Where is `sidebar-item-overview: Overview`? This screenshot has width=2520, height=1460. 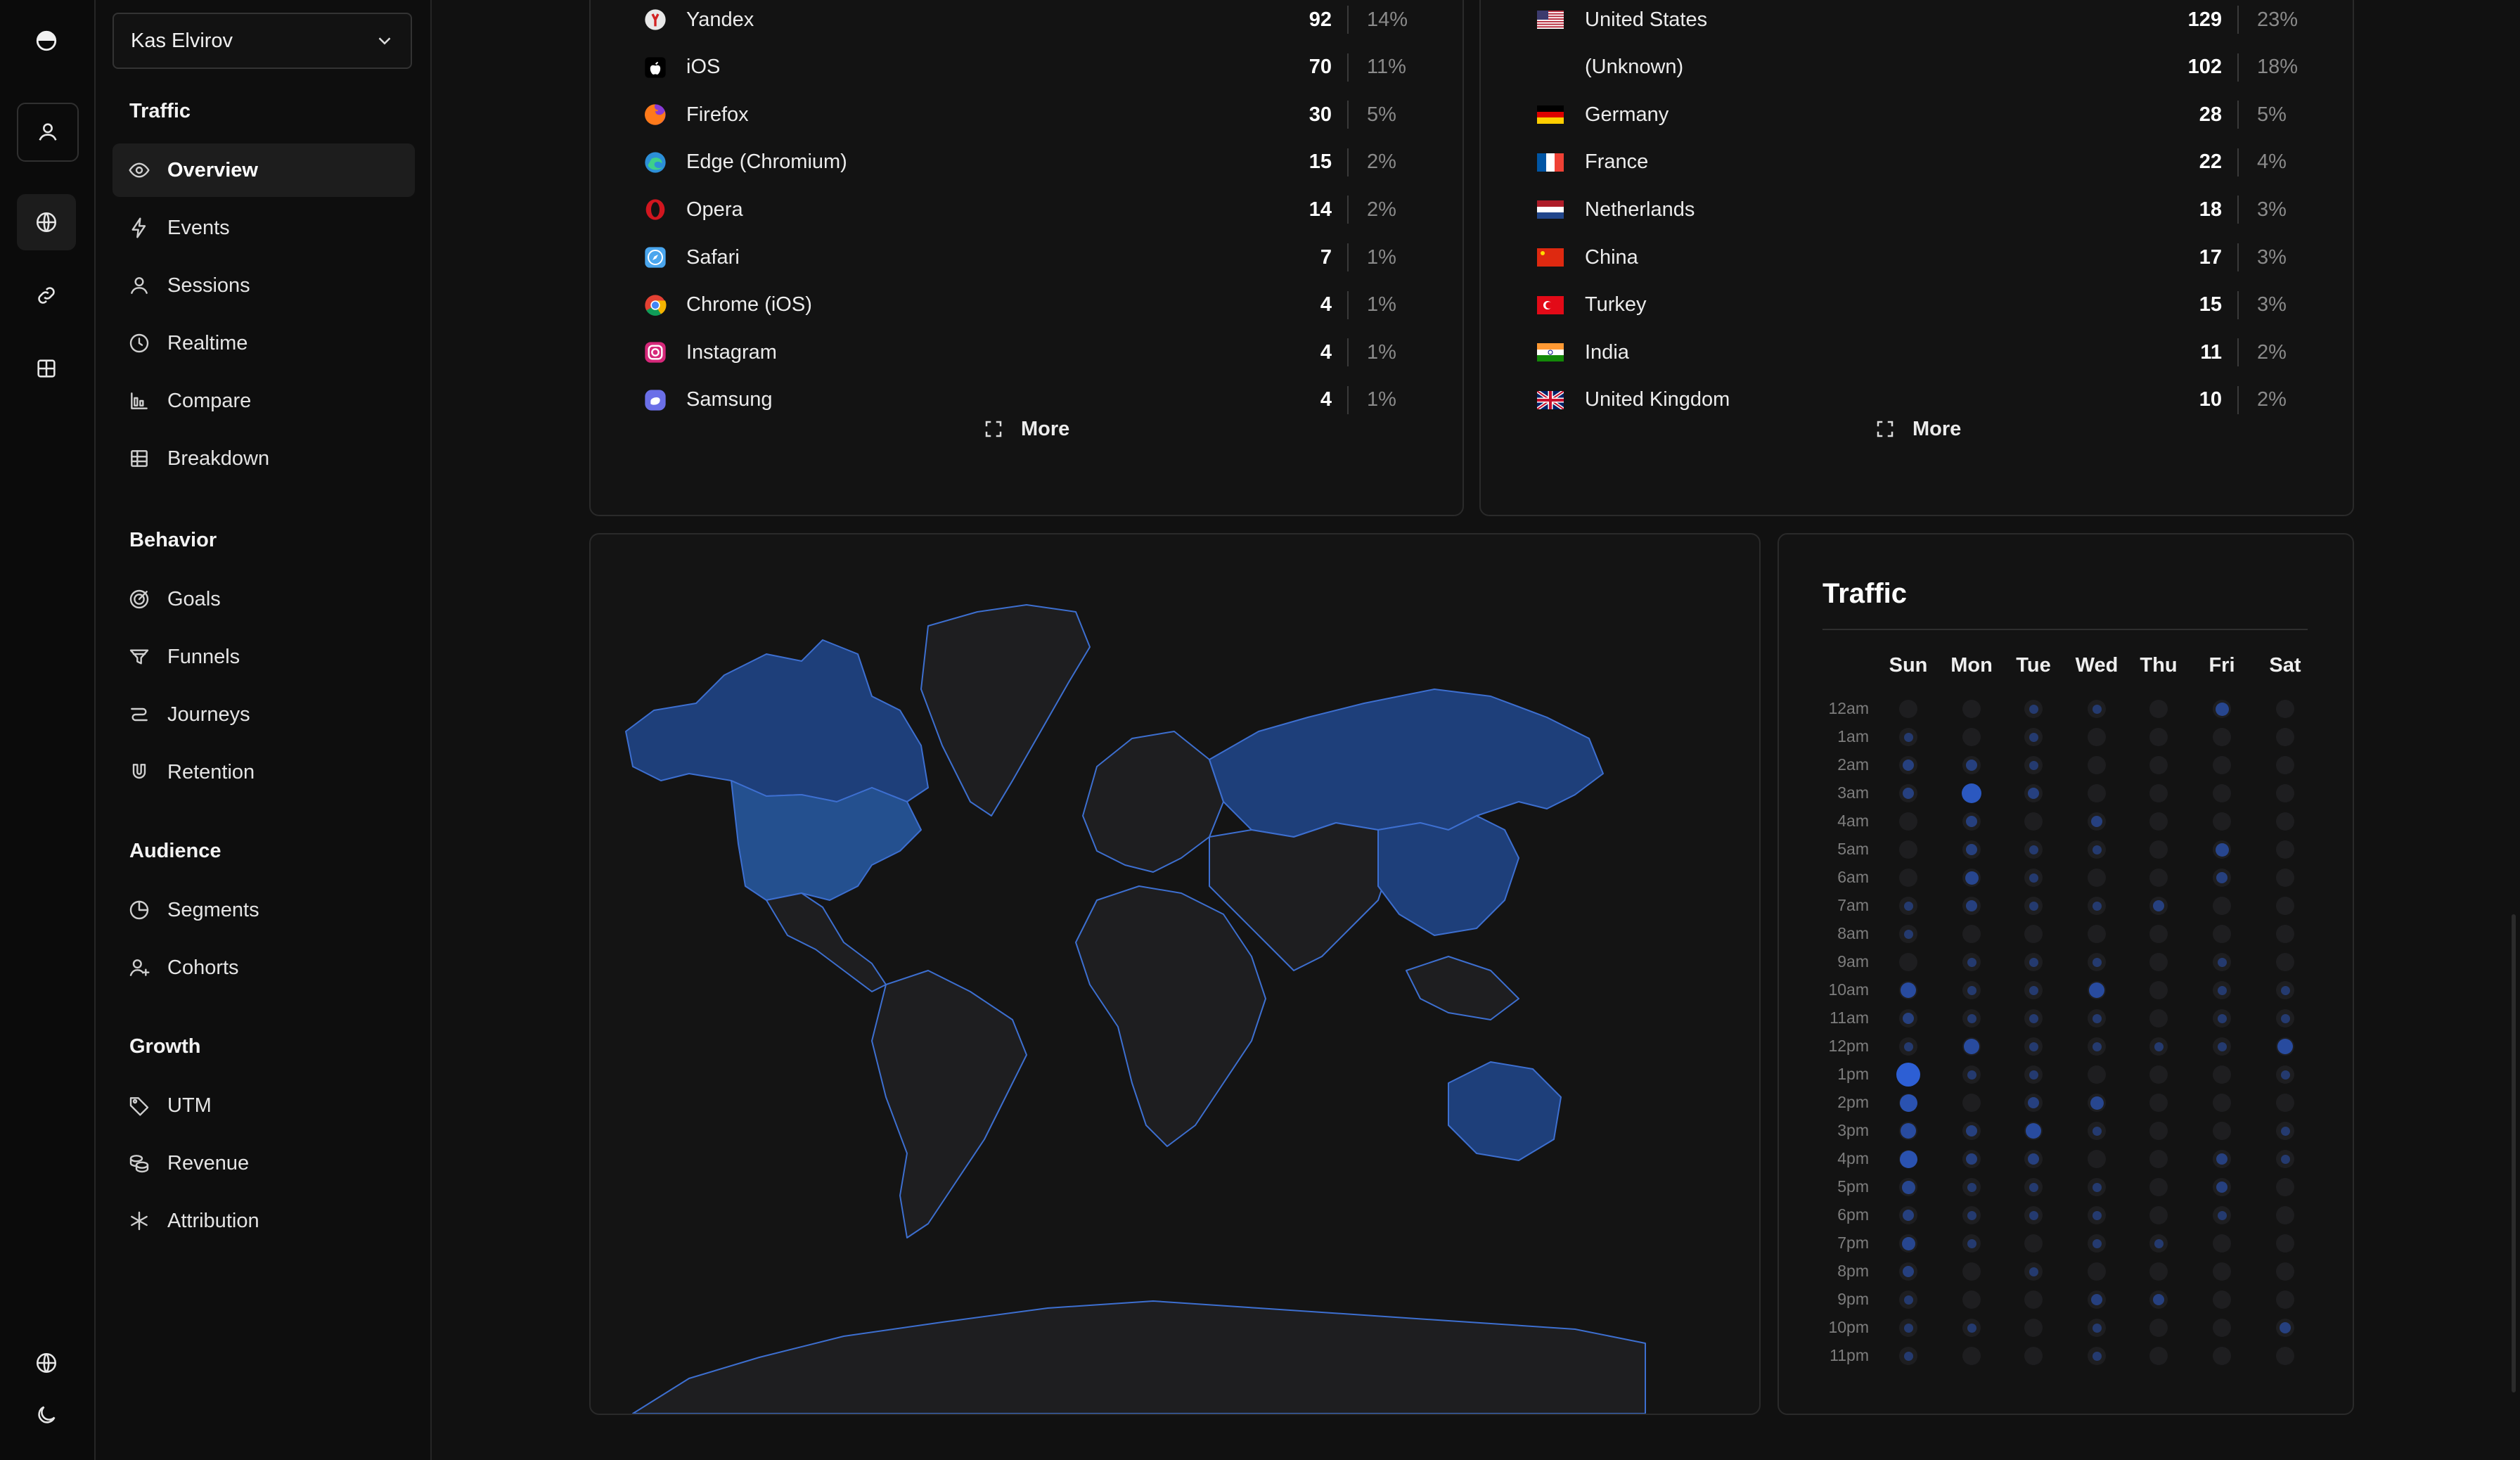
sidebar-item-overview: Overview is located at coordinates (263, 170).